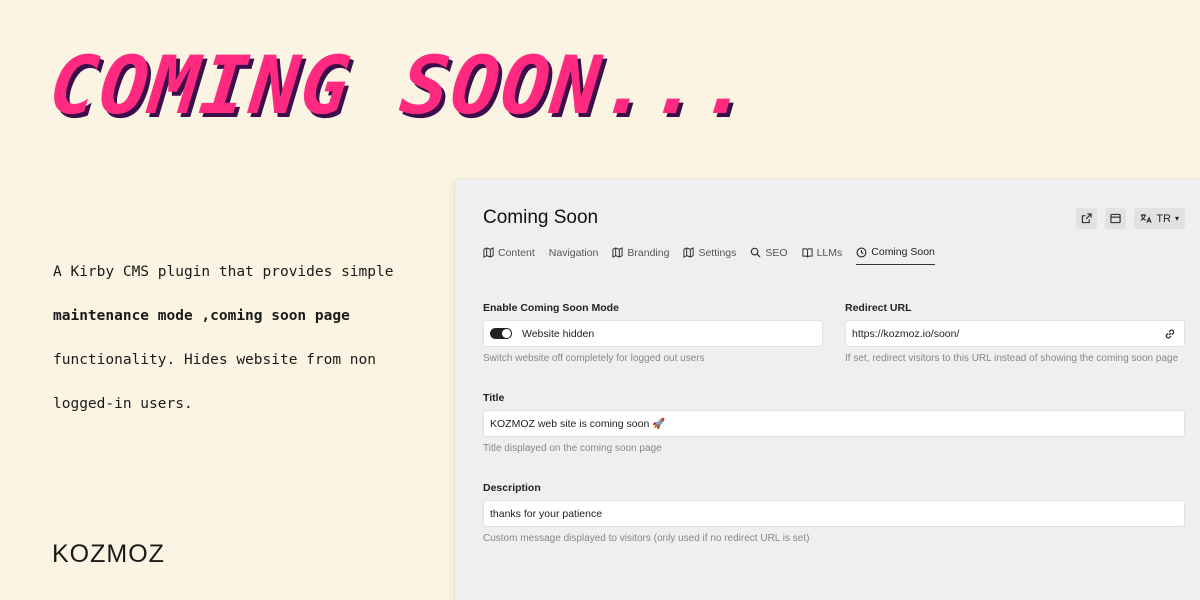 This screenshot has width=1200, height=600. What do you see at coordinates (108, 554) in the screenshot?
I see `kozmoz-logo: KOZMOZ` at bounding box center [108, 554].